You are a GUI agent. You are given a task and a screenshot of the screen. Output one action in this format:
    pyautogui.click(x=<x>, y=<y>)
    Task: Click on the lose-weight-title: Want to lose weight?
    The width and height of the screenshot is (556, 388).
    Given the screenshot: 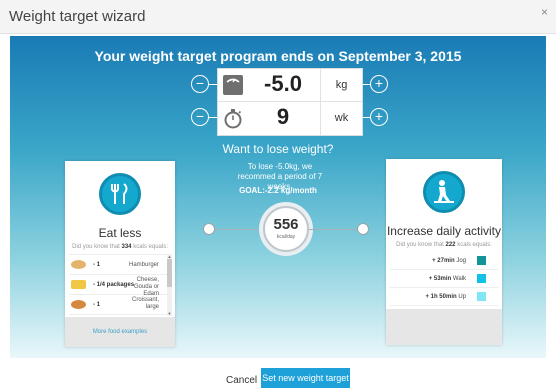 What is the action you would take?
    pyautogui.click(x=278, y=149)
    